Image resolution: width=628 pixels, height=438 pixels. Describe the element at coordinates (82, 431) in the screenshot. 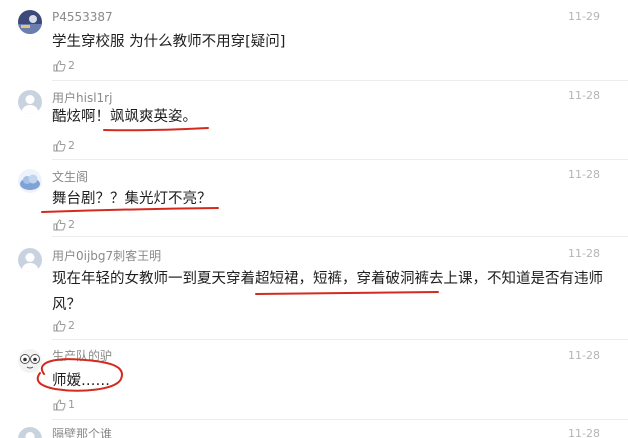

I see `username: 隔壁那个谁` at that location.